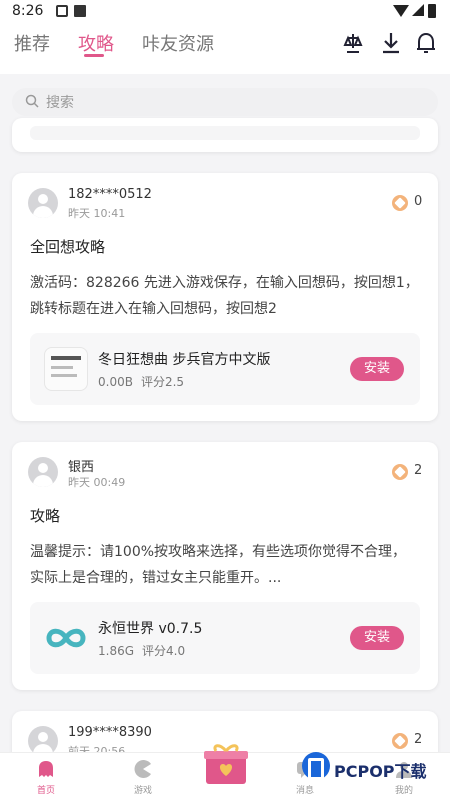  I want to click on post-time: 昨天 00:49, so click(97, 482).